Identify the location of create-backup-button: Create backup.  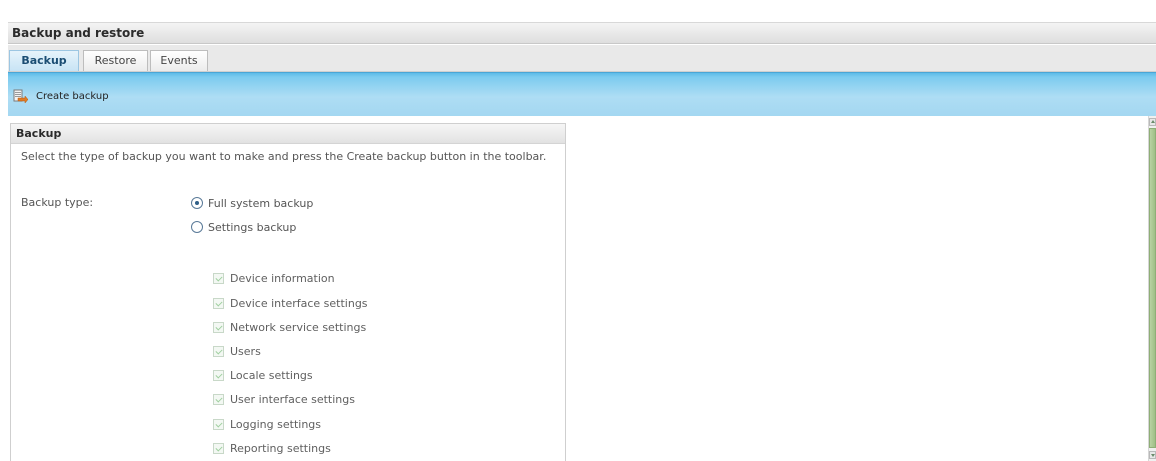
(60, 96).